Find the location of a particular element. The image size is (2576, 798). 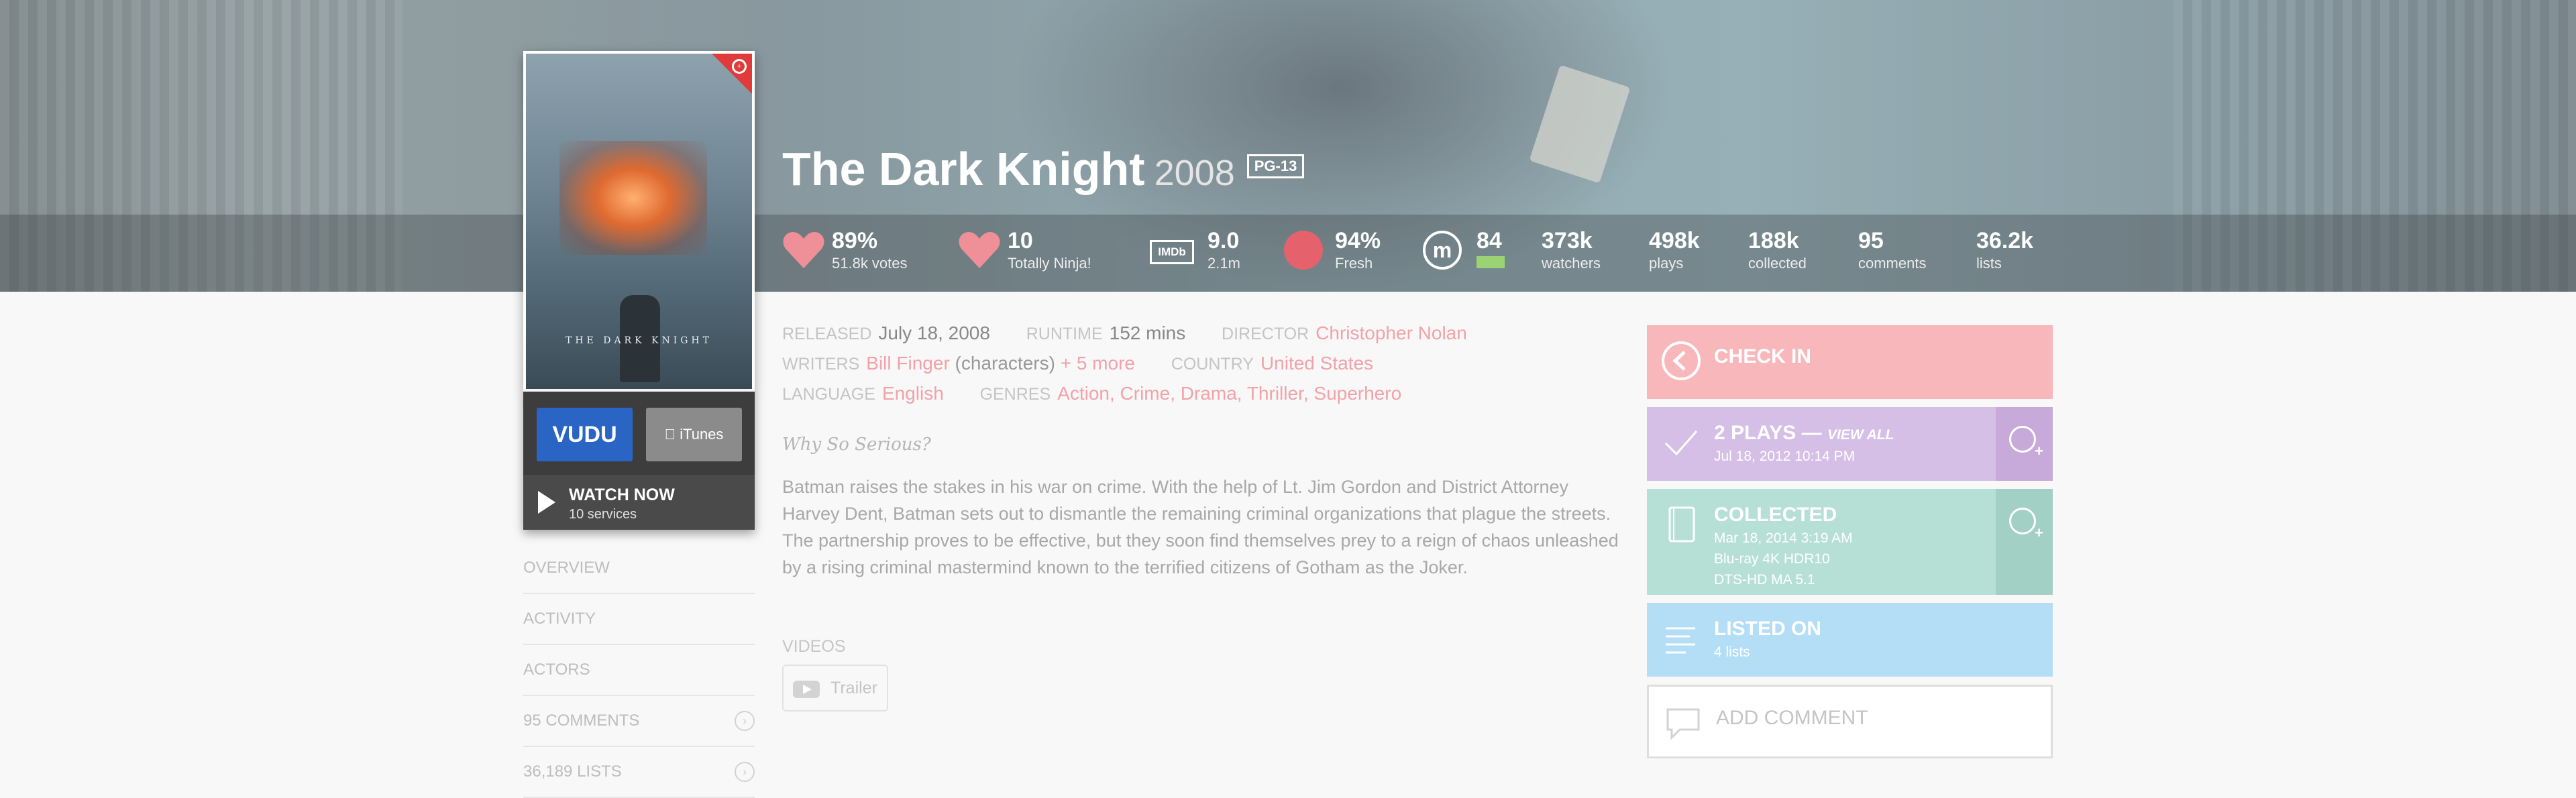

collected-audio: DTS-HD MA 5.1 is located at coordinates (1764, 579).